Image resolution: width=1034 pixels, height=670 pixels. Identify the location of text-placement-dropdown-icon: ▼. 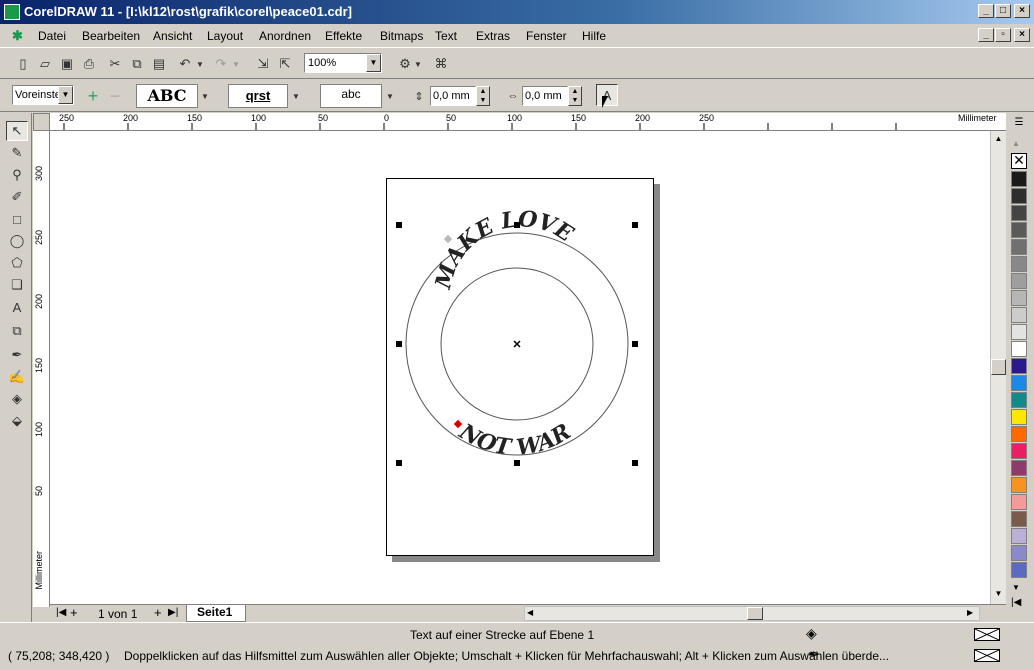
(390, 96).